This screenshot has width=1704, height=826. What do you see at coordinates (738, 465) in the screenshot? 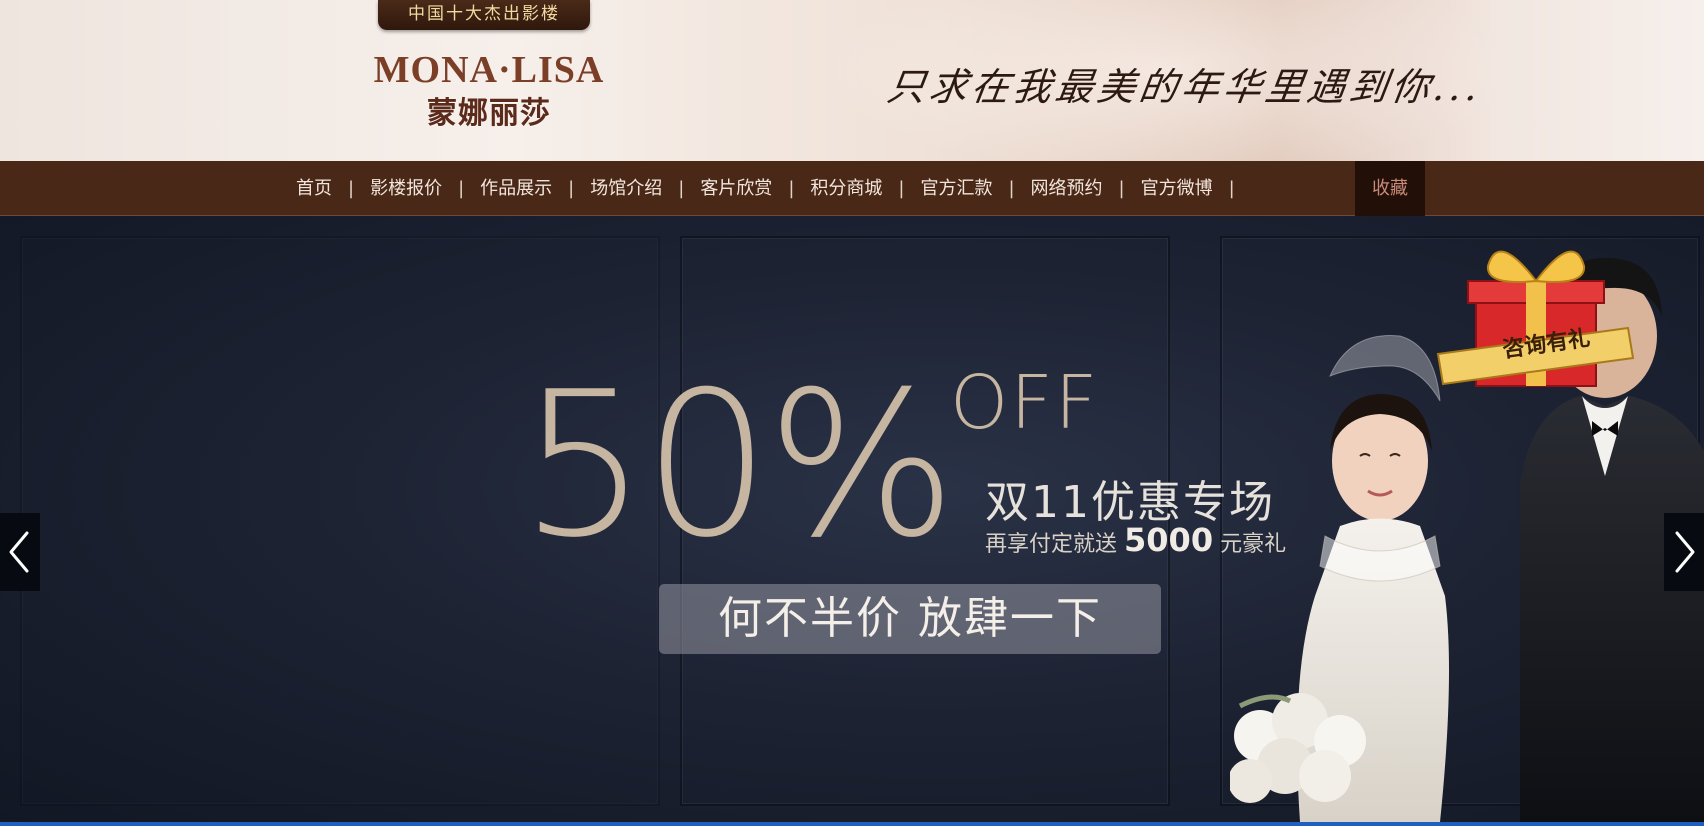
I see `promo-percent: 50%` at bounding box center [738, 465].